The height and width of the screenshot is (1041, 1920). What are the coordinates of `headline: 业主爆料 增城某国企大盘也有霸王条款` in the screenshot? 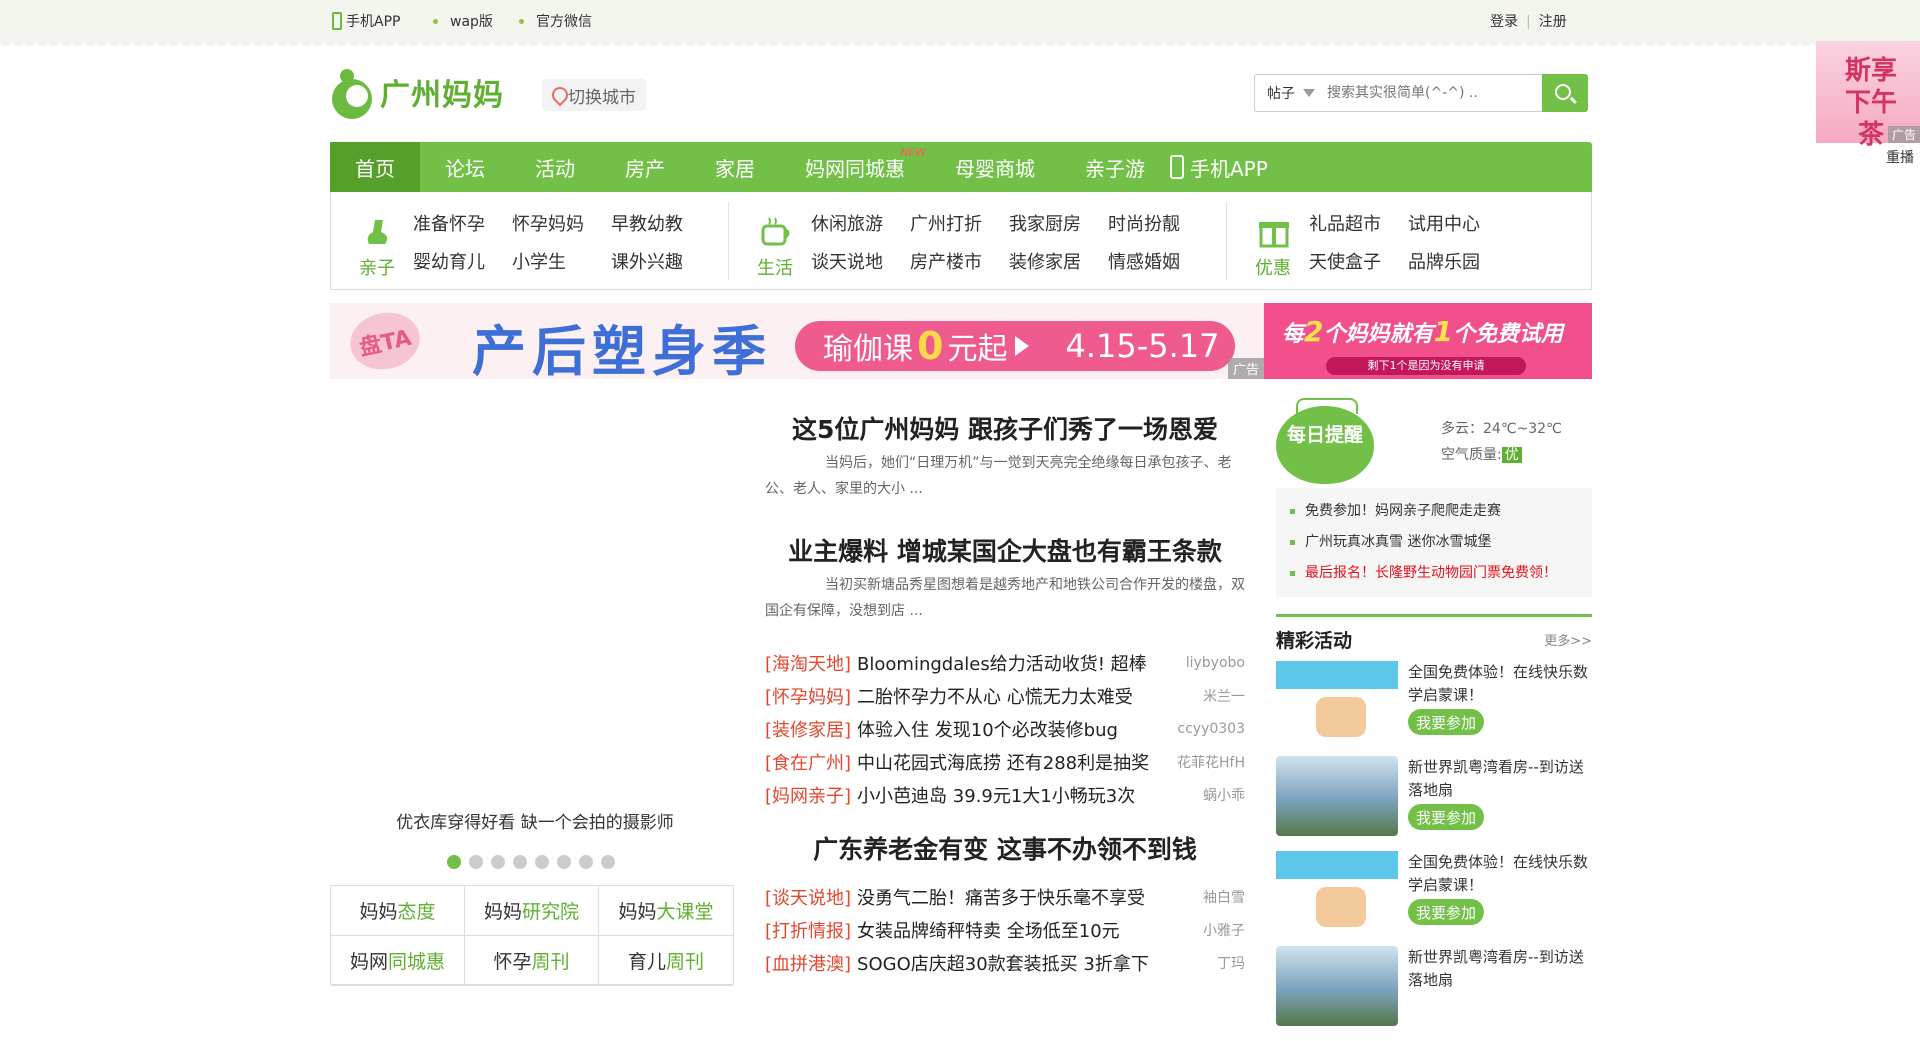 It's located at (1005, 550).